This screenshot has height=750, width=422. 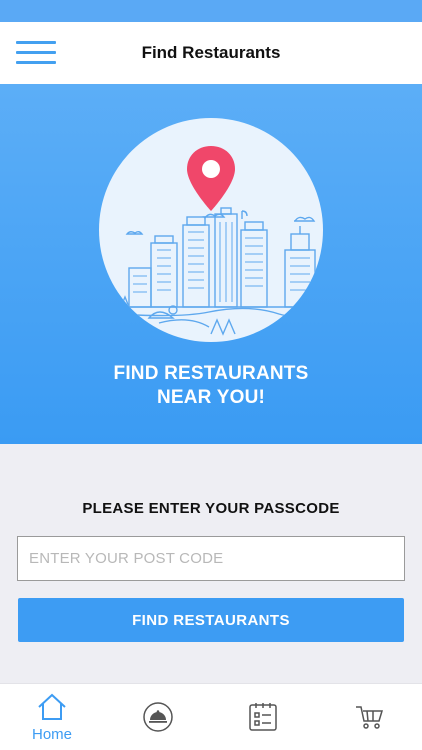 I want to click on hero-heading-line1: FIND RESTAURANTS, so click(x=211, y=373).